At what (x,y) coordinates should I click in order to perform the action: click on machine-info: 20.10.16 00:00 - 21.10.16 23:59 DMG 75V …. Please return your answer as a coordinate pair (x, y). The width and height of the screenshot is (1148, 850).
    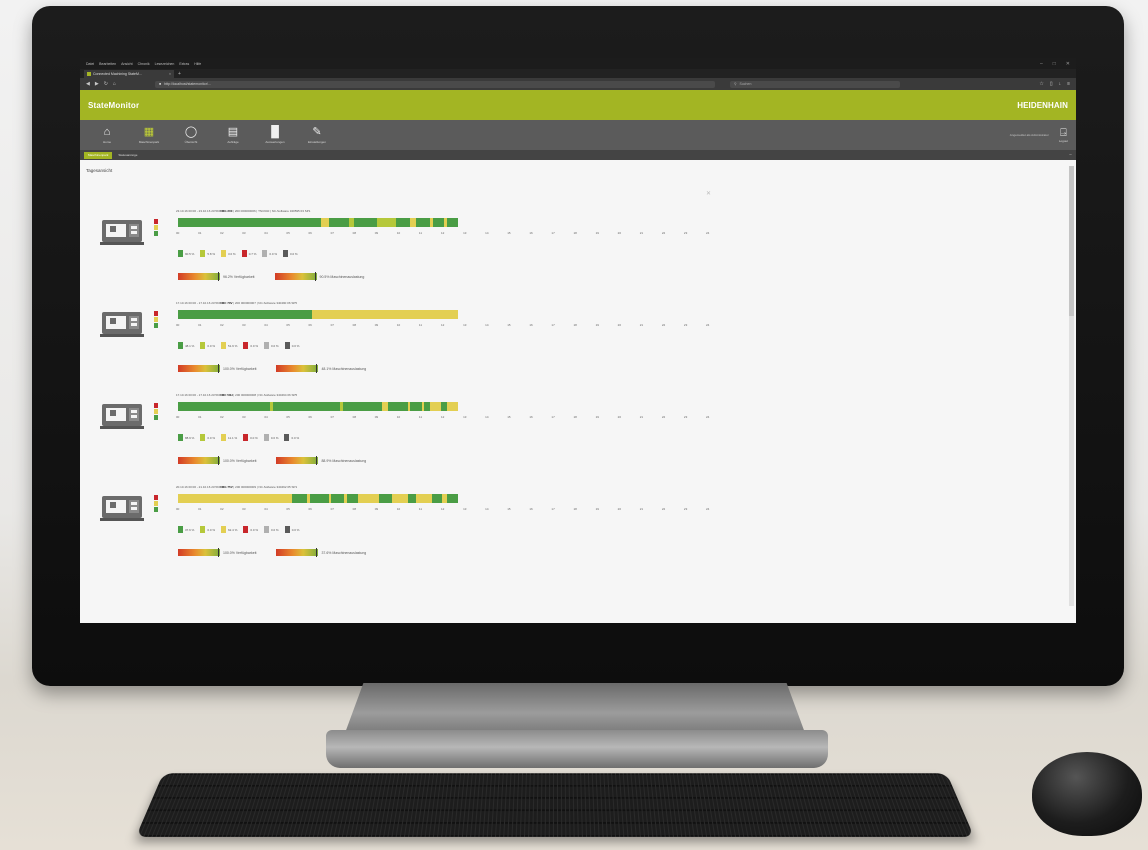
    Looking at the image, I should click on (236, 487).